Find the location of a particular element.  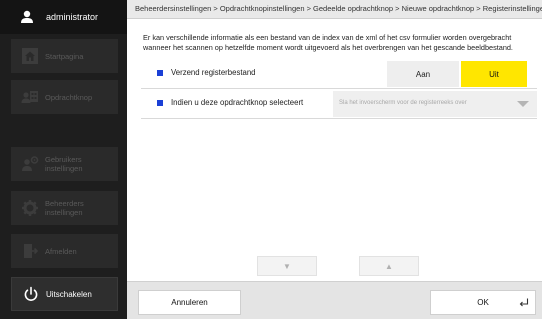

power-icon is located at coordinates (31, 294).